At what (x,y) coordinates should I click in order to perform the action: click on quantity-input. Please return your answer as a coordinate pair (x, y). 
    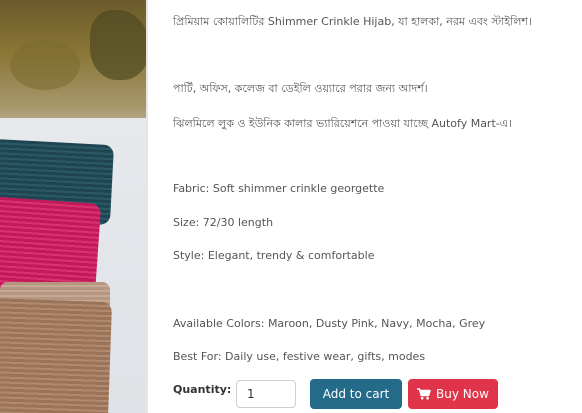
    Looking at the image, I should click on (266, 394).